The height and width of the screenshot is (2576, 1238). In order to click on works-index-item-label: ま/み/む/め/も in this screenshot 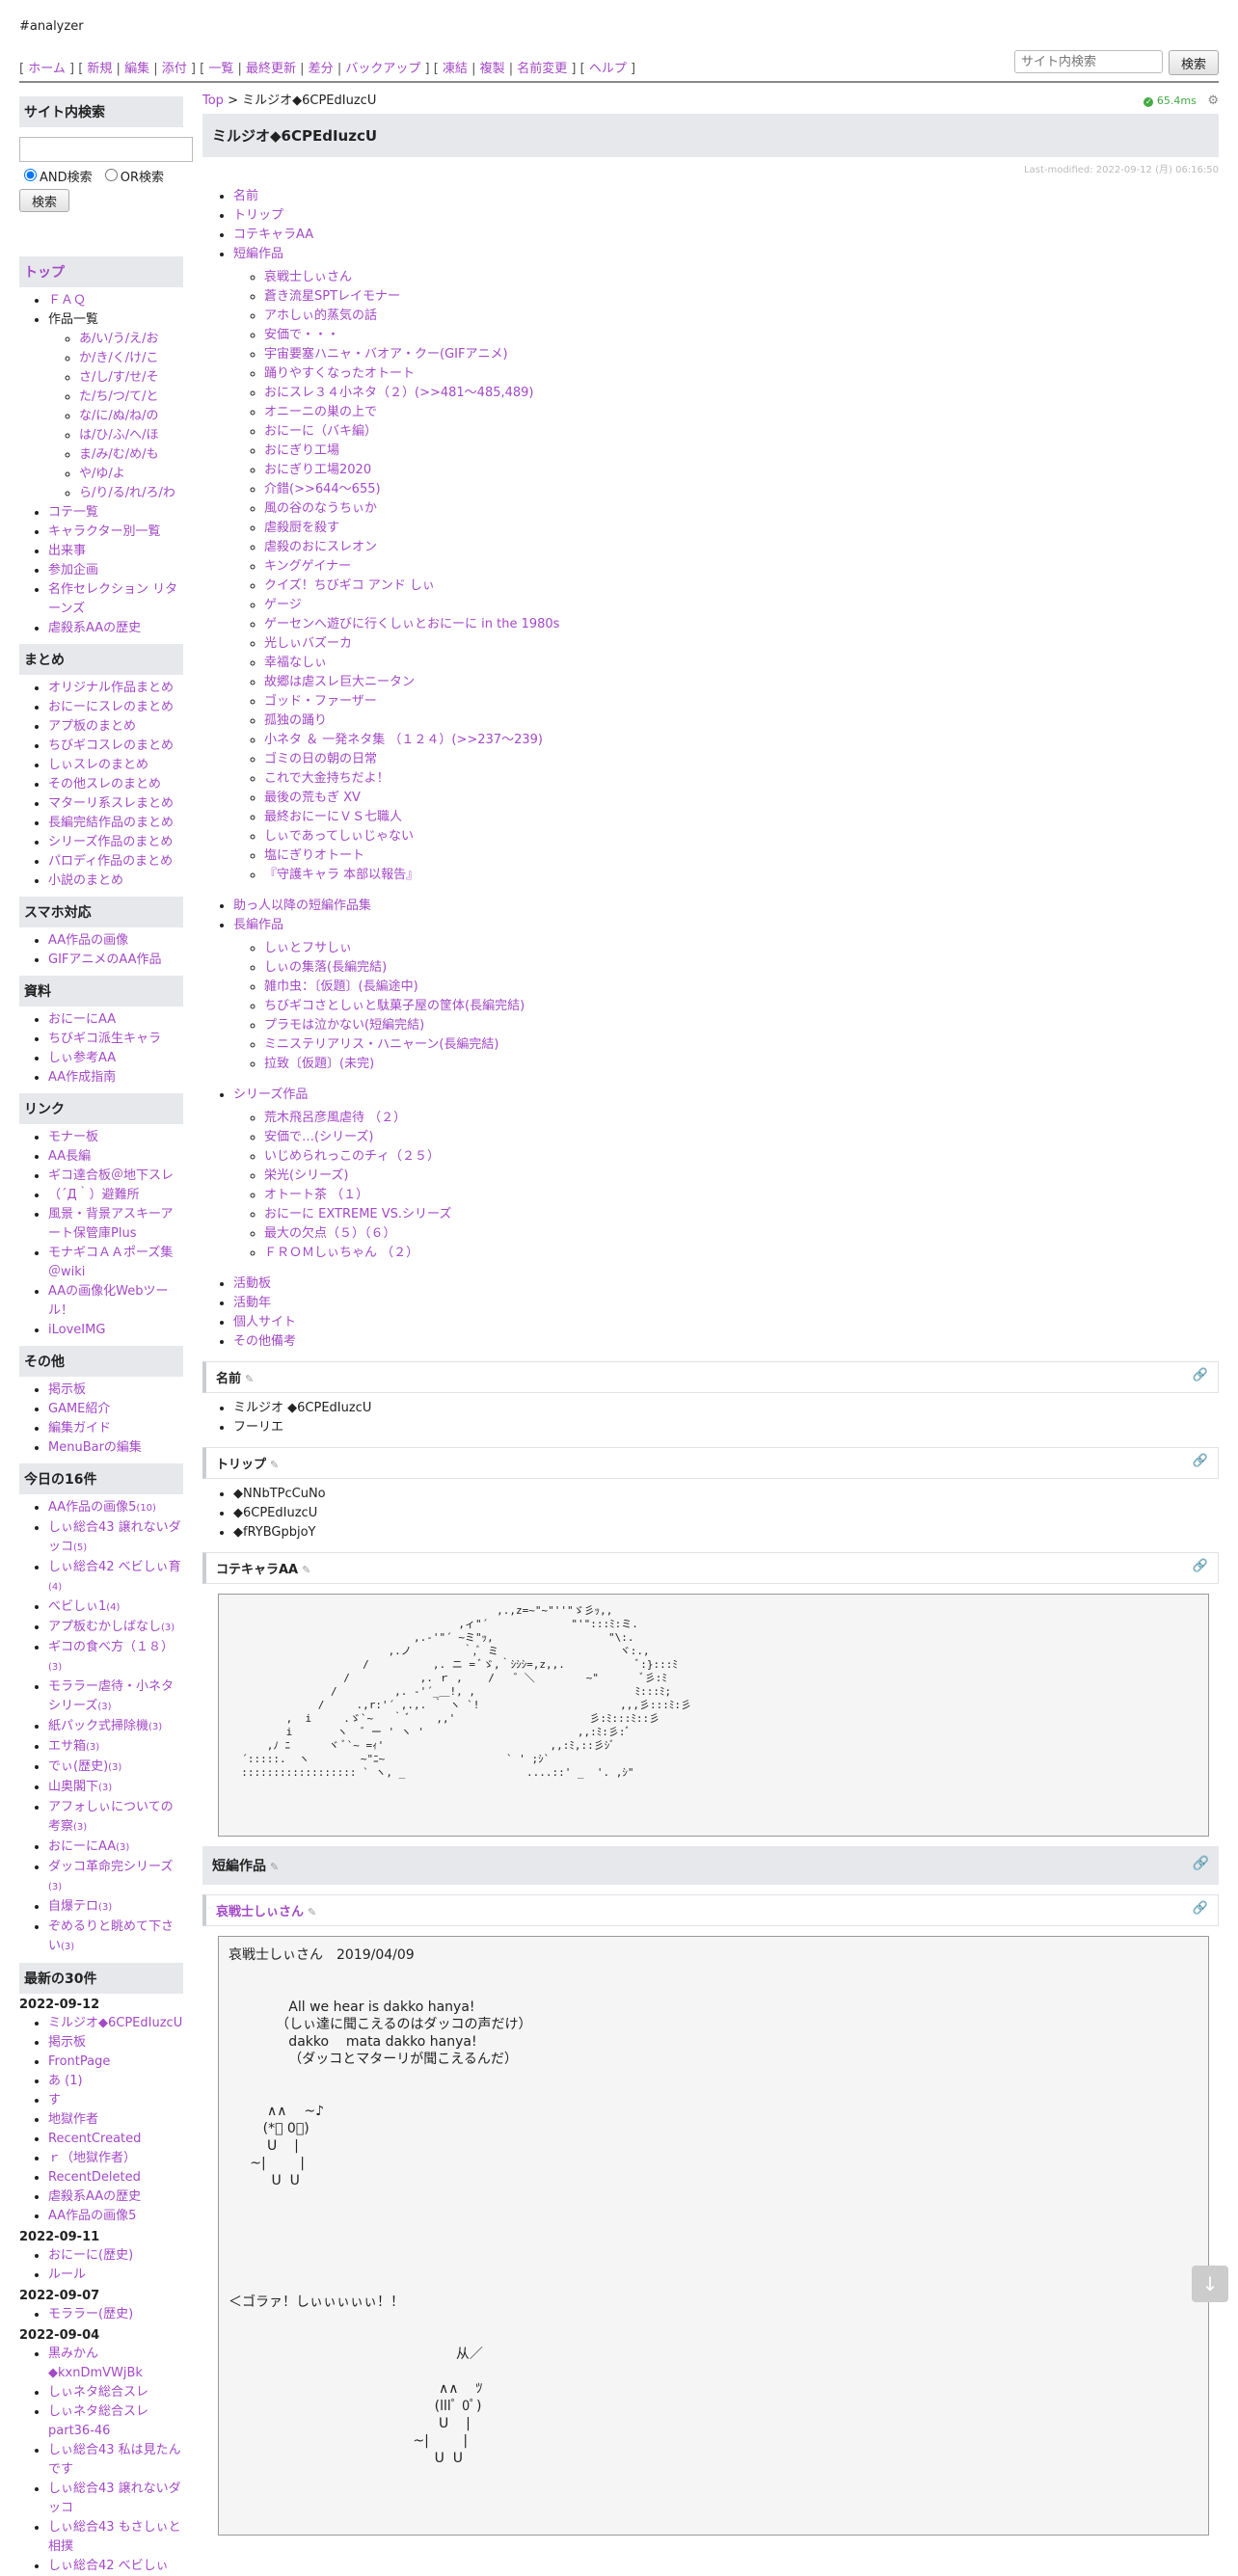, I will do `click(119, 455)`.